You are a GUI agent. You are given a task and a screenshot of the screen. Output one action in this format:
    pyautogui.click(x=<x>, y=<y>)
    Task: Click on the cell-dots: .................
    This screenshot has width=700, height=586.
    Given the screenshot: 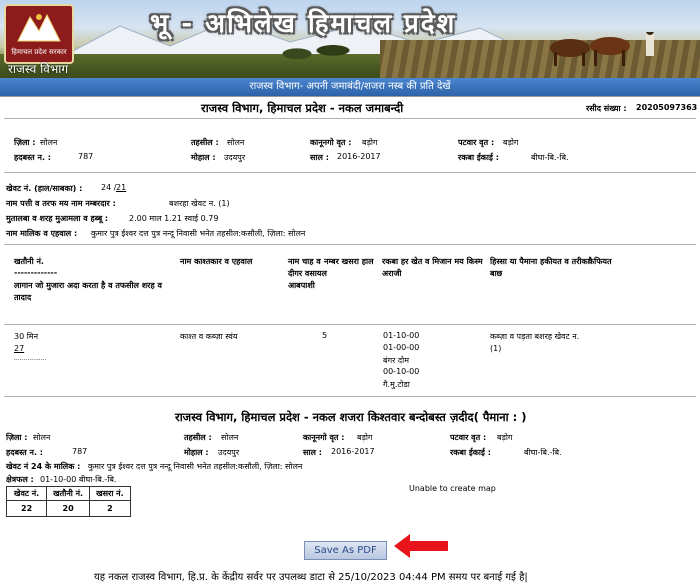 What is the action you would take?
    pyautogui.click(x=30, y=358)
    